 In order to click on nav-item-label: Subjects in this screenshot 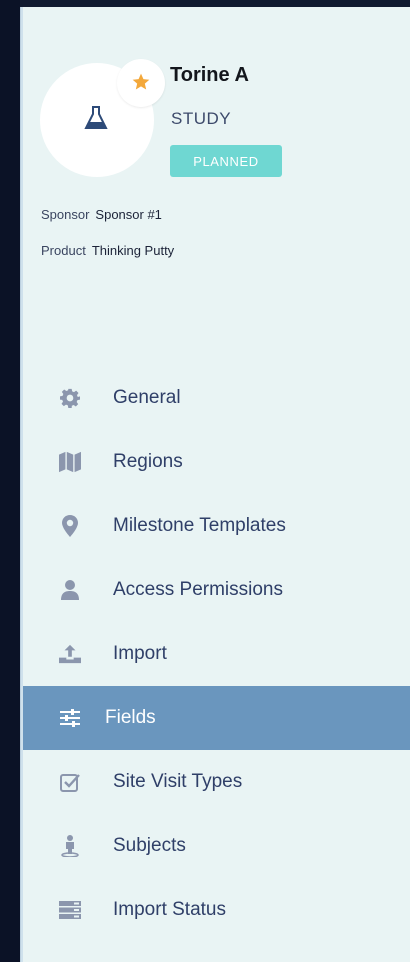, I will do `click(149, 845)`.